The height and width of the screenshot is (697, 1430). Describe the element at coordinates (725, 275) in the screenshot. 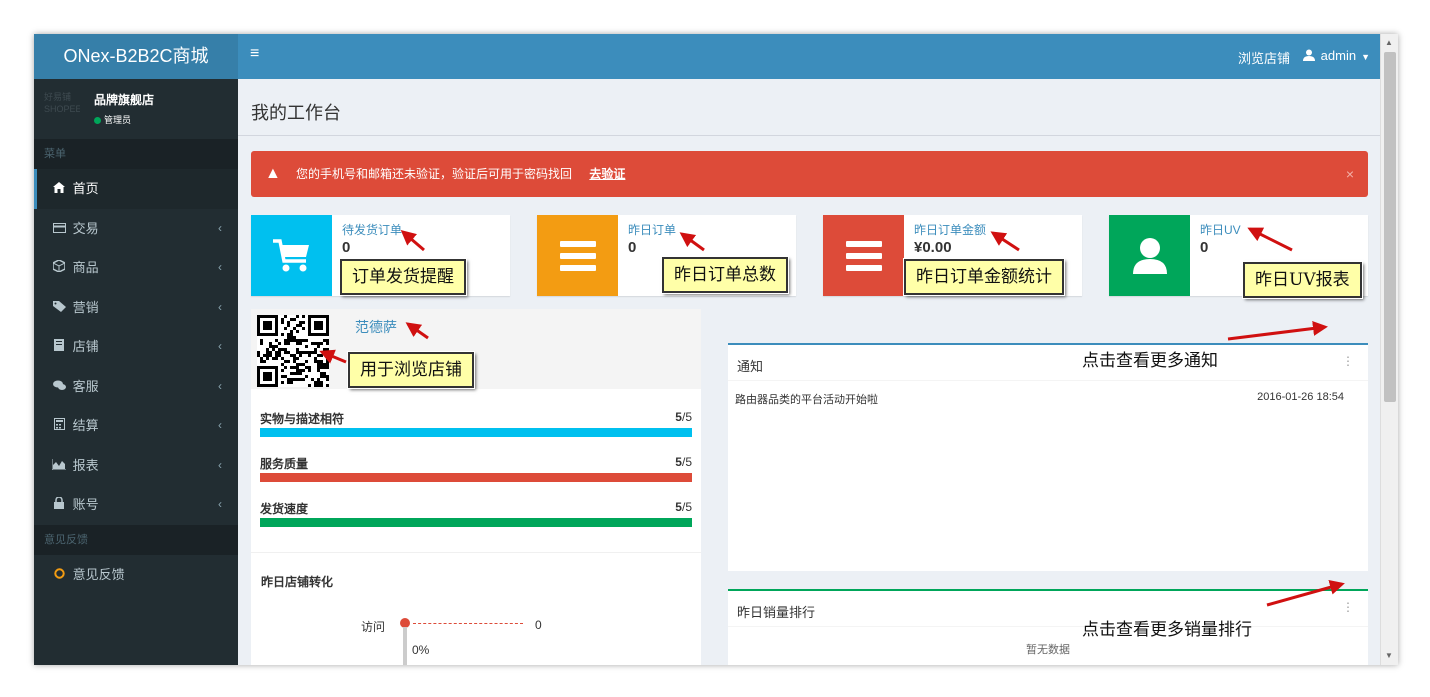

I see `annotation-callout: 昨日订单总数` at that location.